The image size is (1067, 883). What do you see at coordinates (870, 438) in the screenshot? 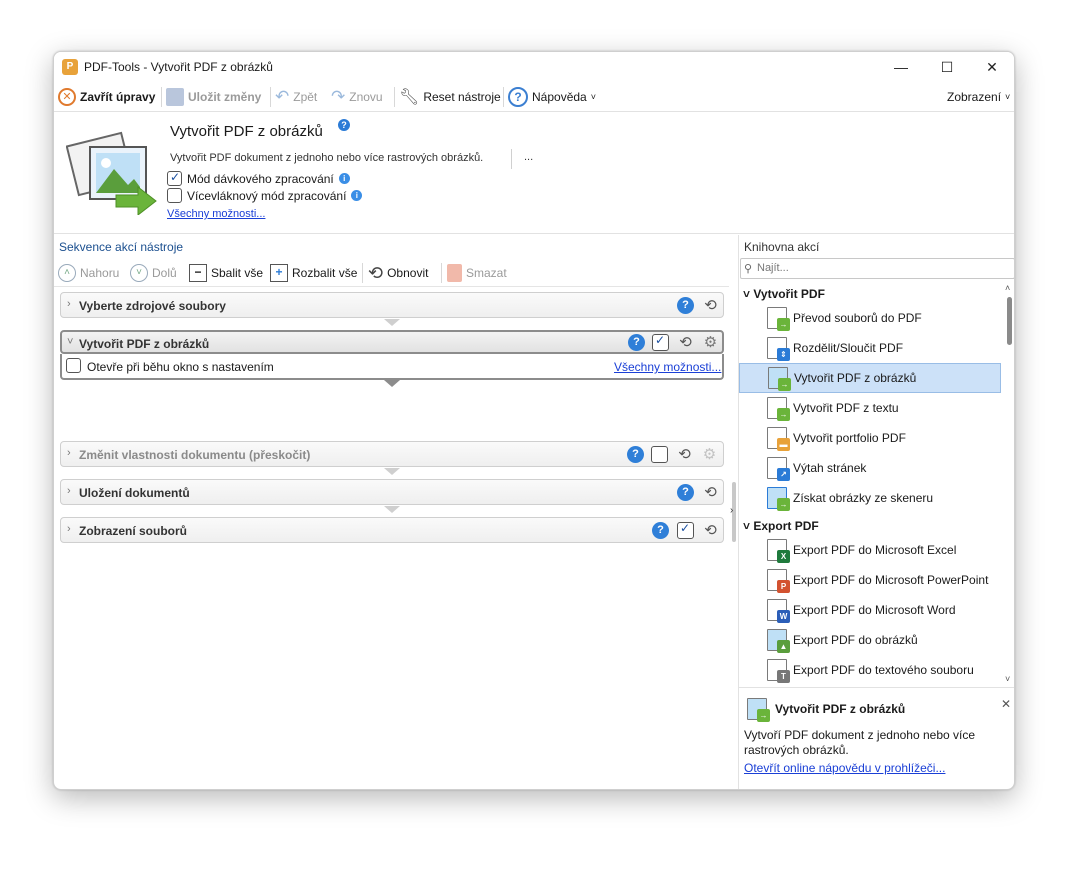
I see `library-item: ▬ Vytvořit portfolio PDF` at bounding box center [870, 438].